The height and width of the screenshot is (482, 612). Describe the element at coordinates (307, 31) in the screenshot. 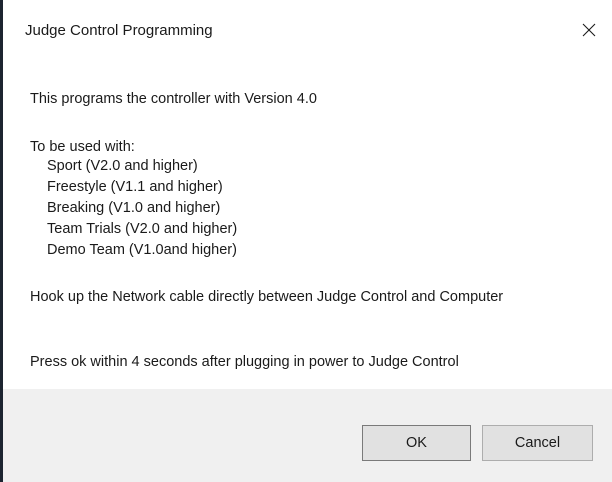

I see `title-bar: Judge Control Programming` at that location.